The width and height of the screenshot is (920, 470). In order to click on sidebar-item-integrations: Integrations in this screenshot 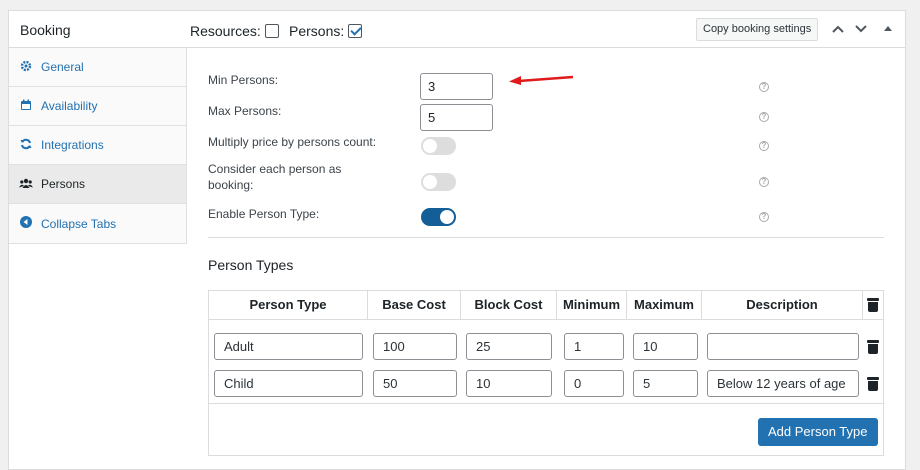, I will do `click(97, 145)`.